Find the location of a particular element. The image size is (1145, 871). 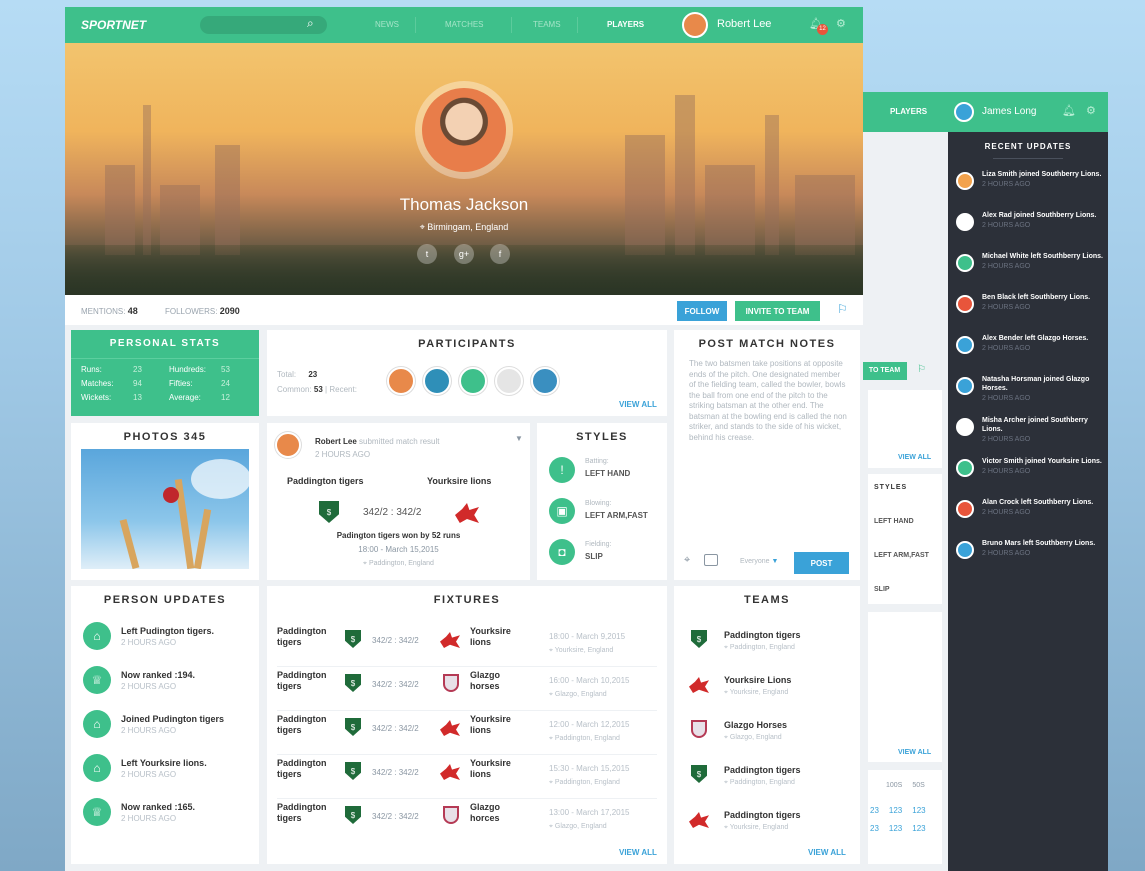

invite-to-team-button: INVITE TO TEAM is located at coordinates (777, 311).